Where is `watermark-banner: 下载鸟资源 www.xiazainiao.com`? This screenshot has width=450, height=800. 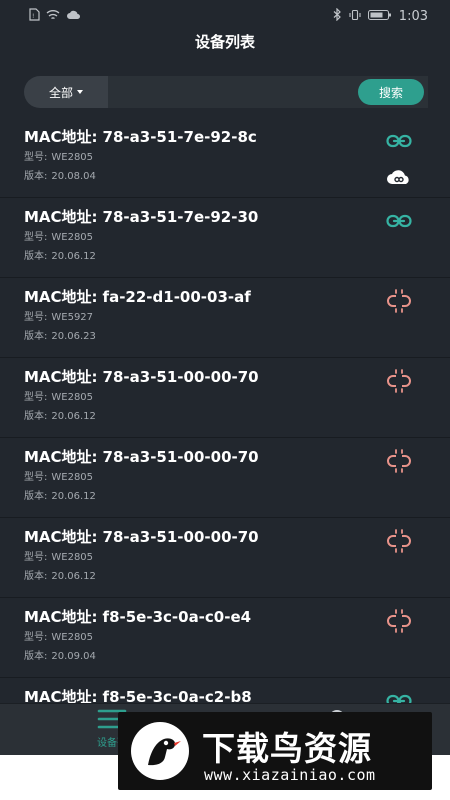 watermark-banner: 下载鸟资源 www.xiazainiao.com is located at coordinates (275, 751).